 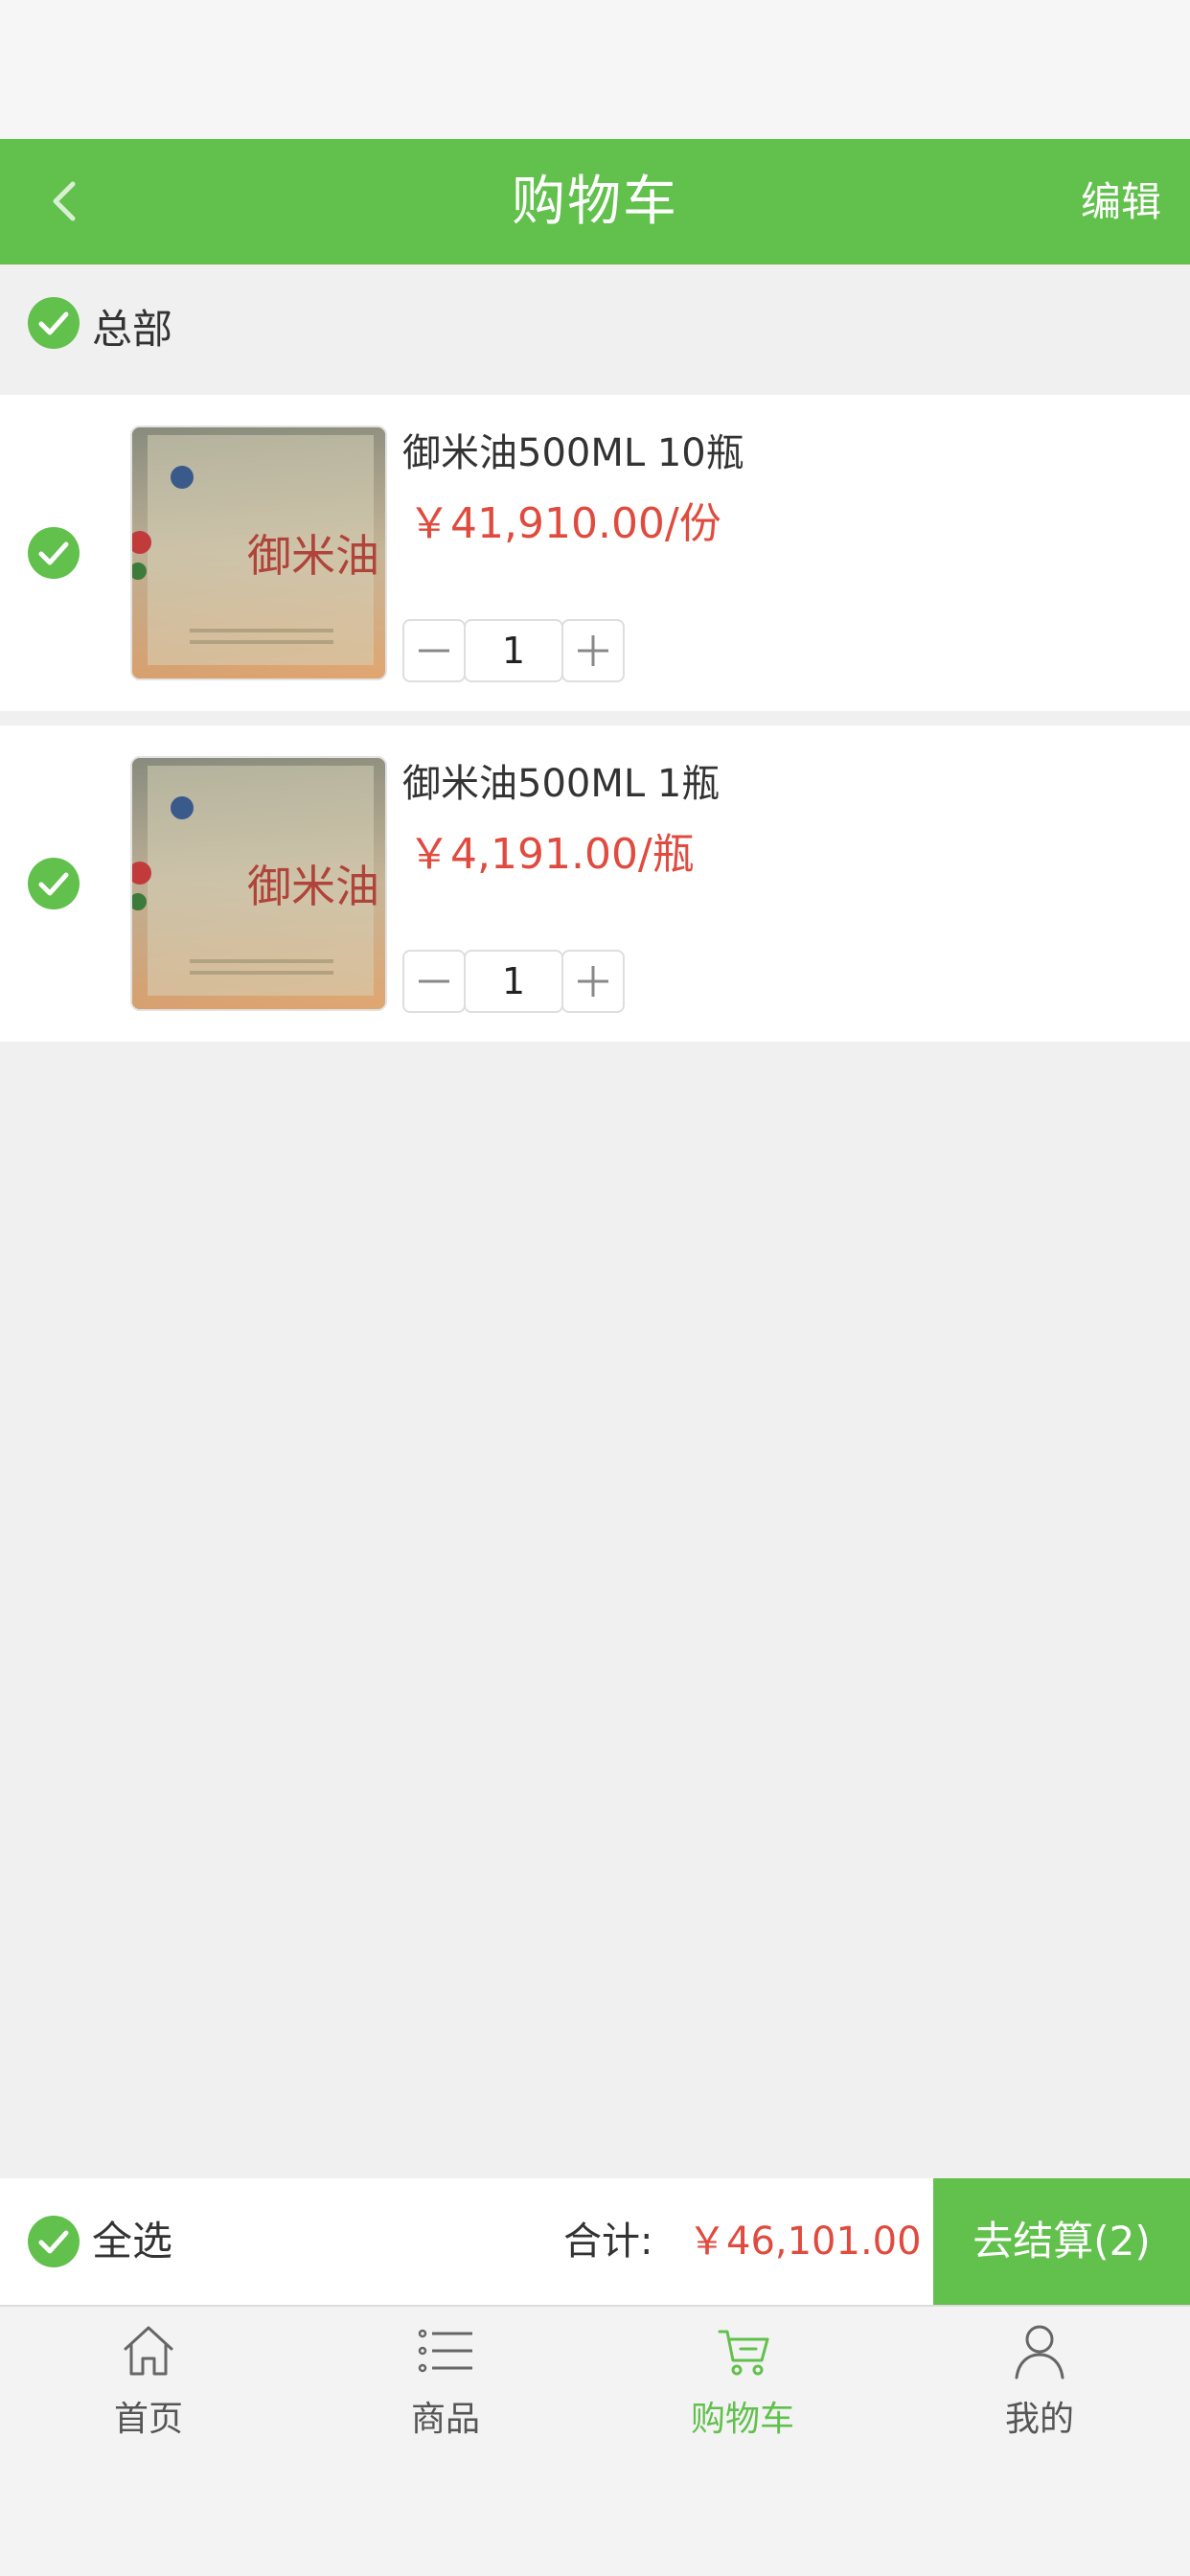 I want to click on cart-icon, so click(x=744, y=2353).